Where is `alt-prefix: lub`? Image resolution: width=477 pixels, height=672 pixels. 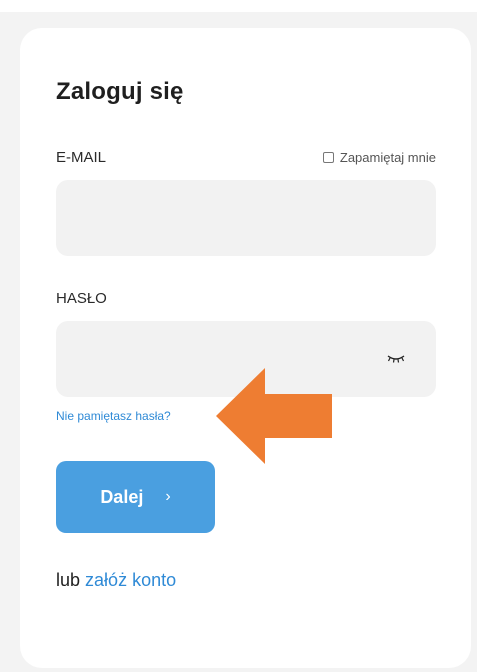
alt-prefix: lub is located at coordinates (68, 580).